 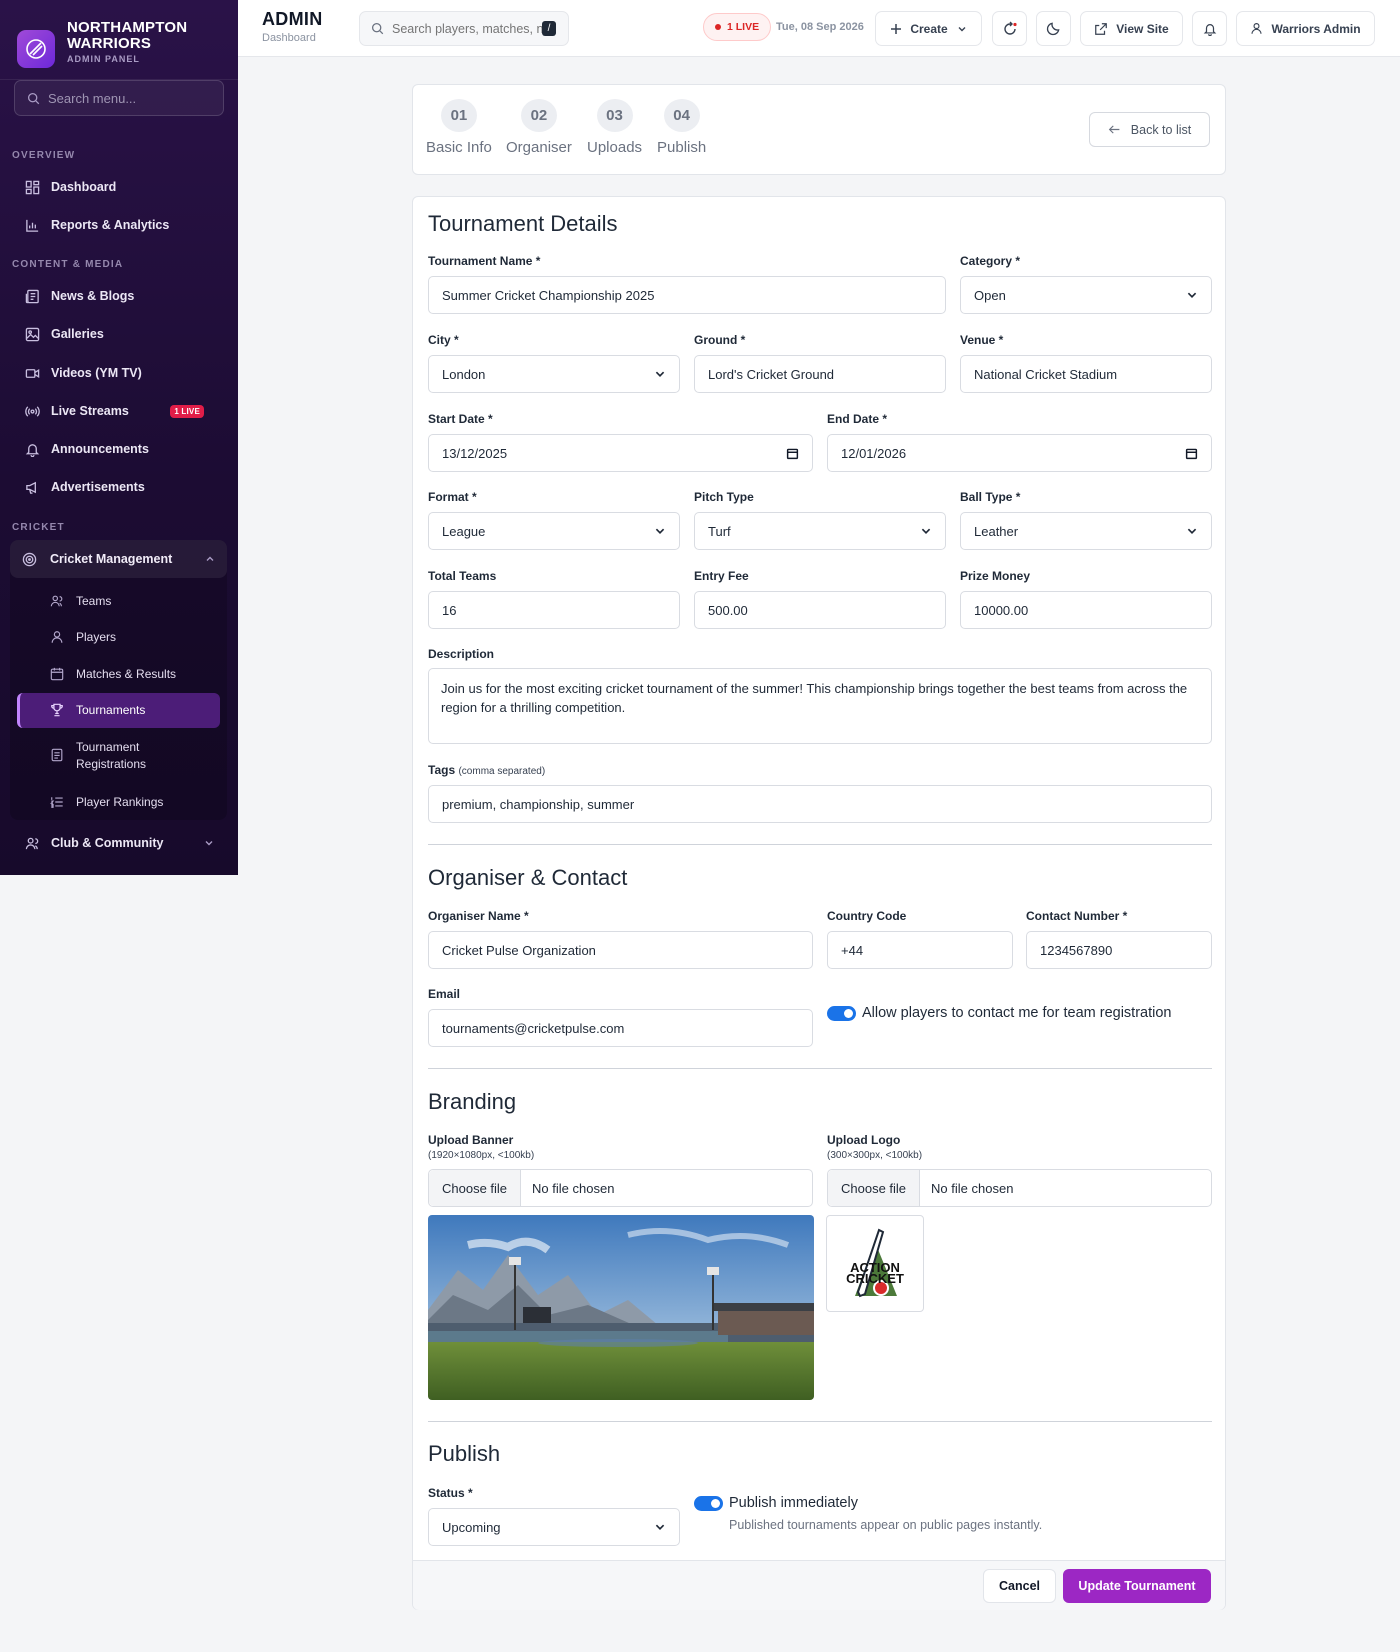 I want to click on clipboard-icon, so click(x=57, y=755).